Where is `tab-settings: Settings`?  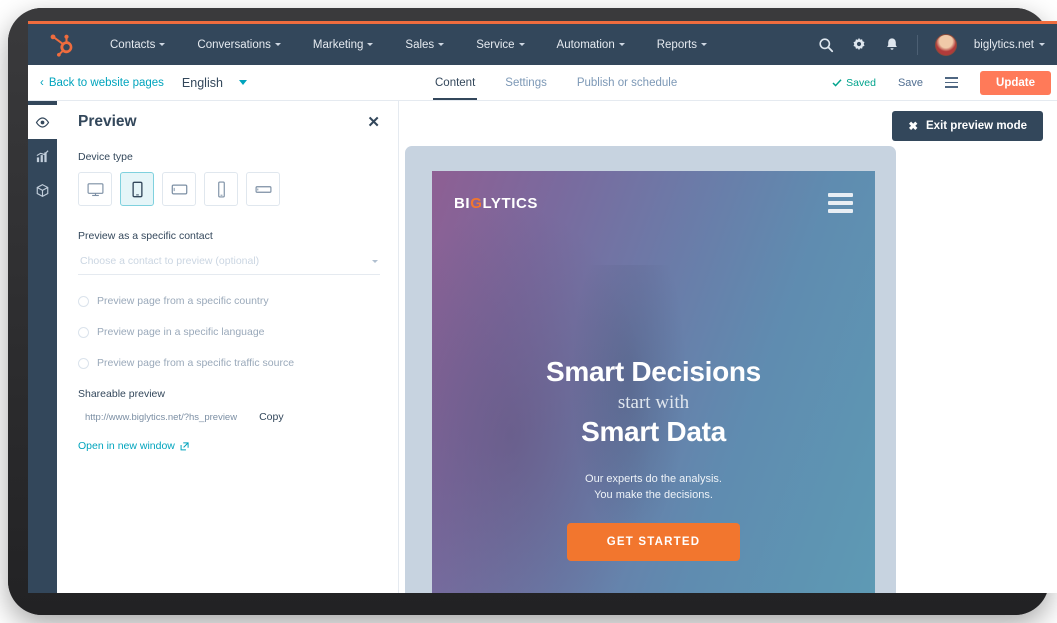
tab-settings: Settings is located at coordinates (526, 82).